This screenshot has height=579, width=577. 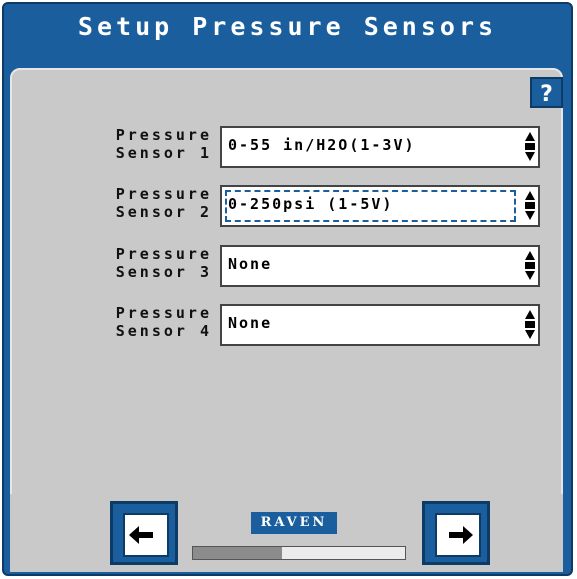 I want to click on sensor-1-select: 0-55 in/H2O(1-3V), so click(x=380, y=147).